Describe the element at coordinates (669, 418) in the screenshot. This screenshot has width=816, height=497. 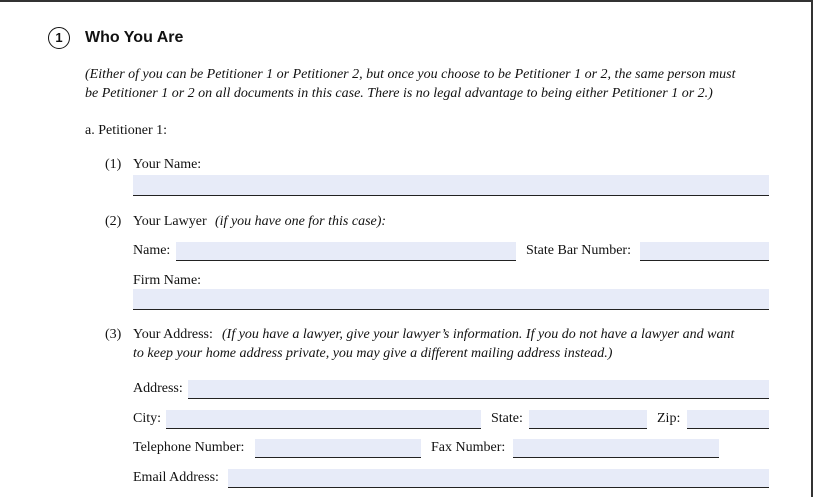
I see `zip-label: Zip:` at that location.